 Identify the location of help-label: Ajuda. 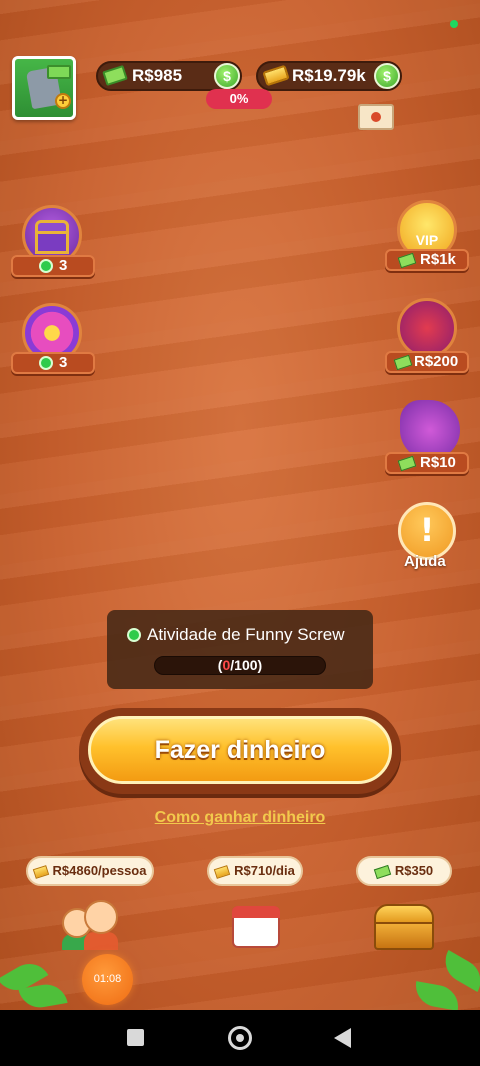
(425, 561).